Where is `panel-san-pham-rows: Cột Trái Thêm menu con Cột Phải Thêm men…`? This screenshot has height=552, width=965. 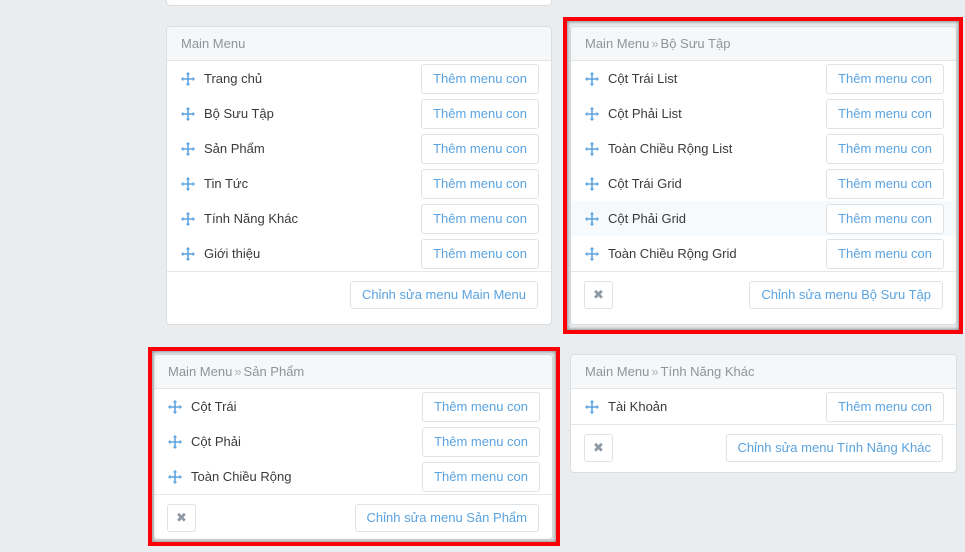
panel-san-pham-rows: Cột Trái Thêm menu con Cột Phải Thêm men… is located at coordinates (353, 441).